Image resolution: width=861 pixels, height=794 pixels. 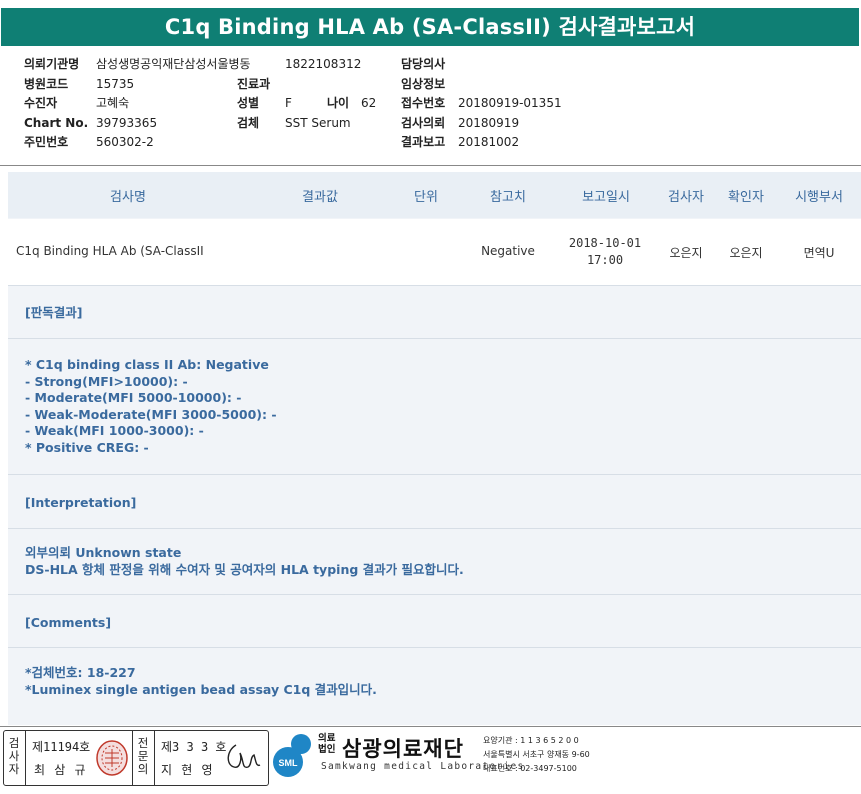 What do you see at coordinates (52, 64) in the screenshot?
I see `org-label: 의뢰기관명` at bounding box center [52, 64].